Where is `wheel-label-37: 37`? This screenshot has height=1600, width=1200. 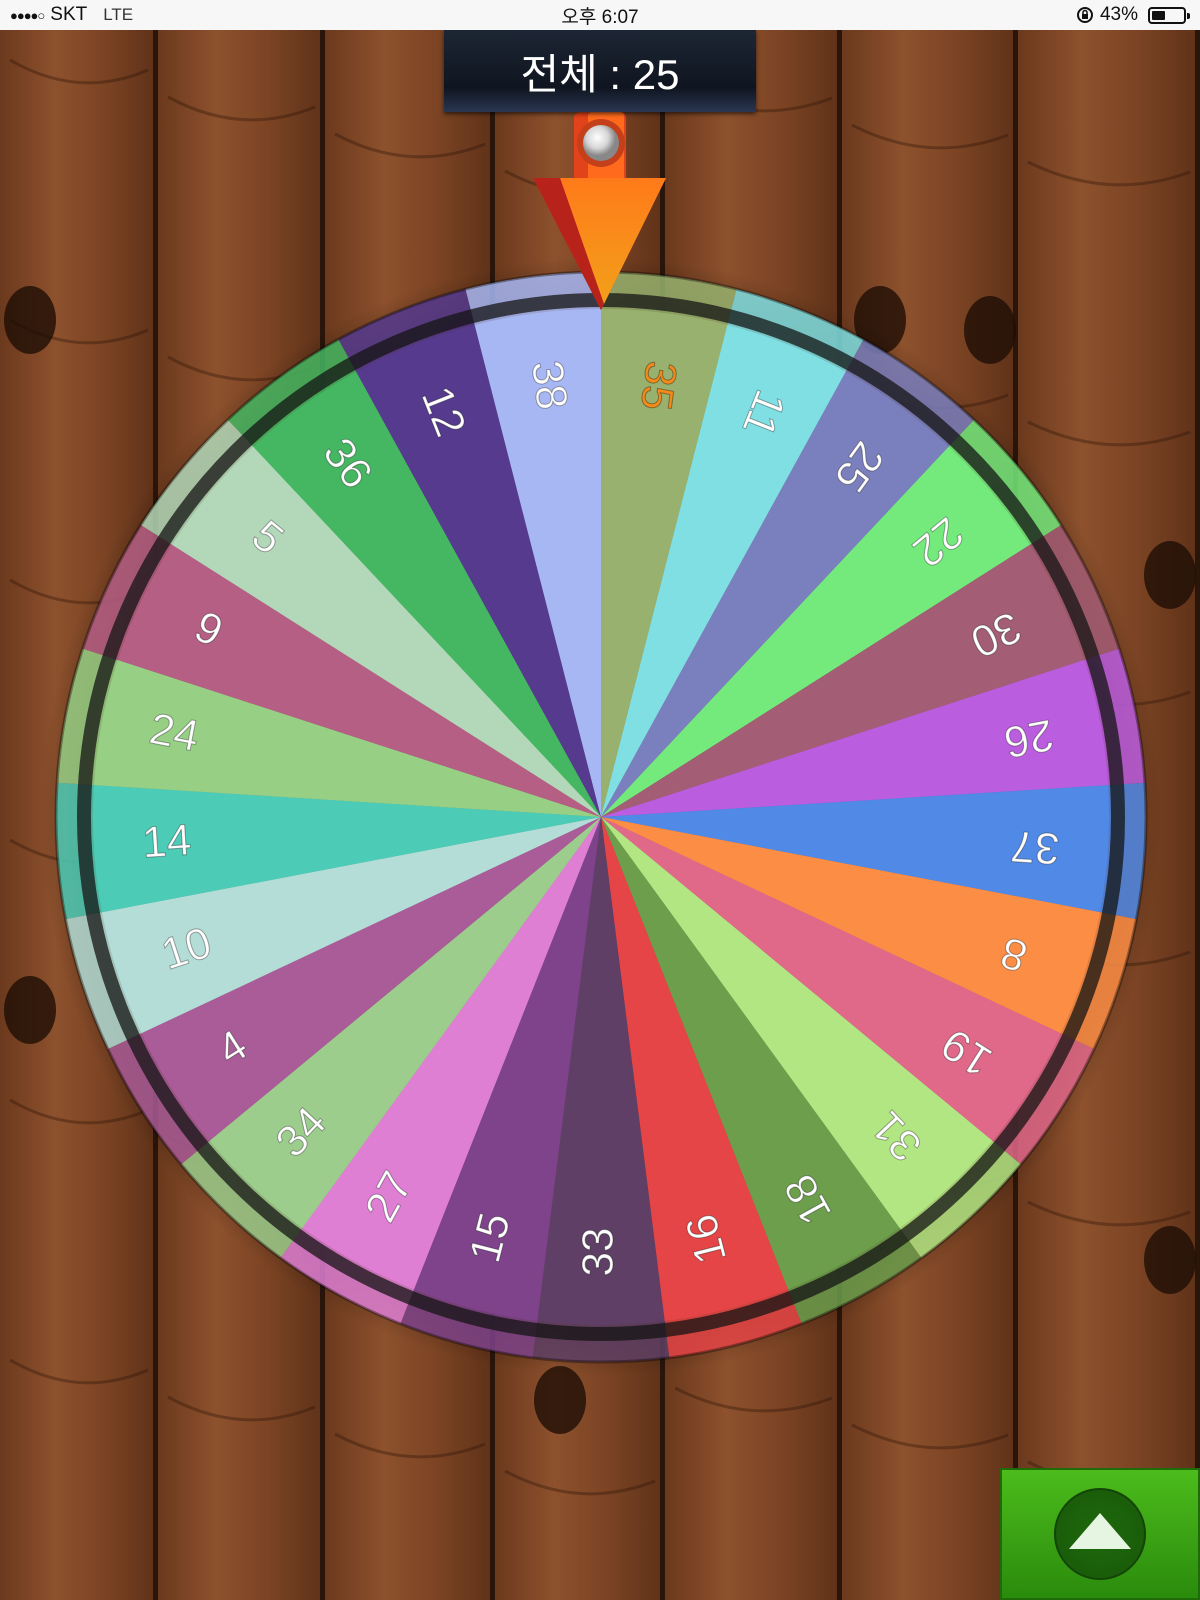 wheel-label-37: 37 is located at coordinates (1035, 847).